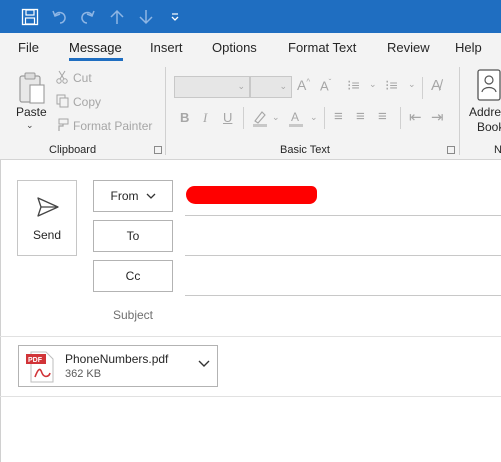 This screenshot has width=501, height=462. Describe the element at coordinates (124, 196) in the screenshot. I see `from-label: From` at that location.